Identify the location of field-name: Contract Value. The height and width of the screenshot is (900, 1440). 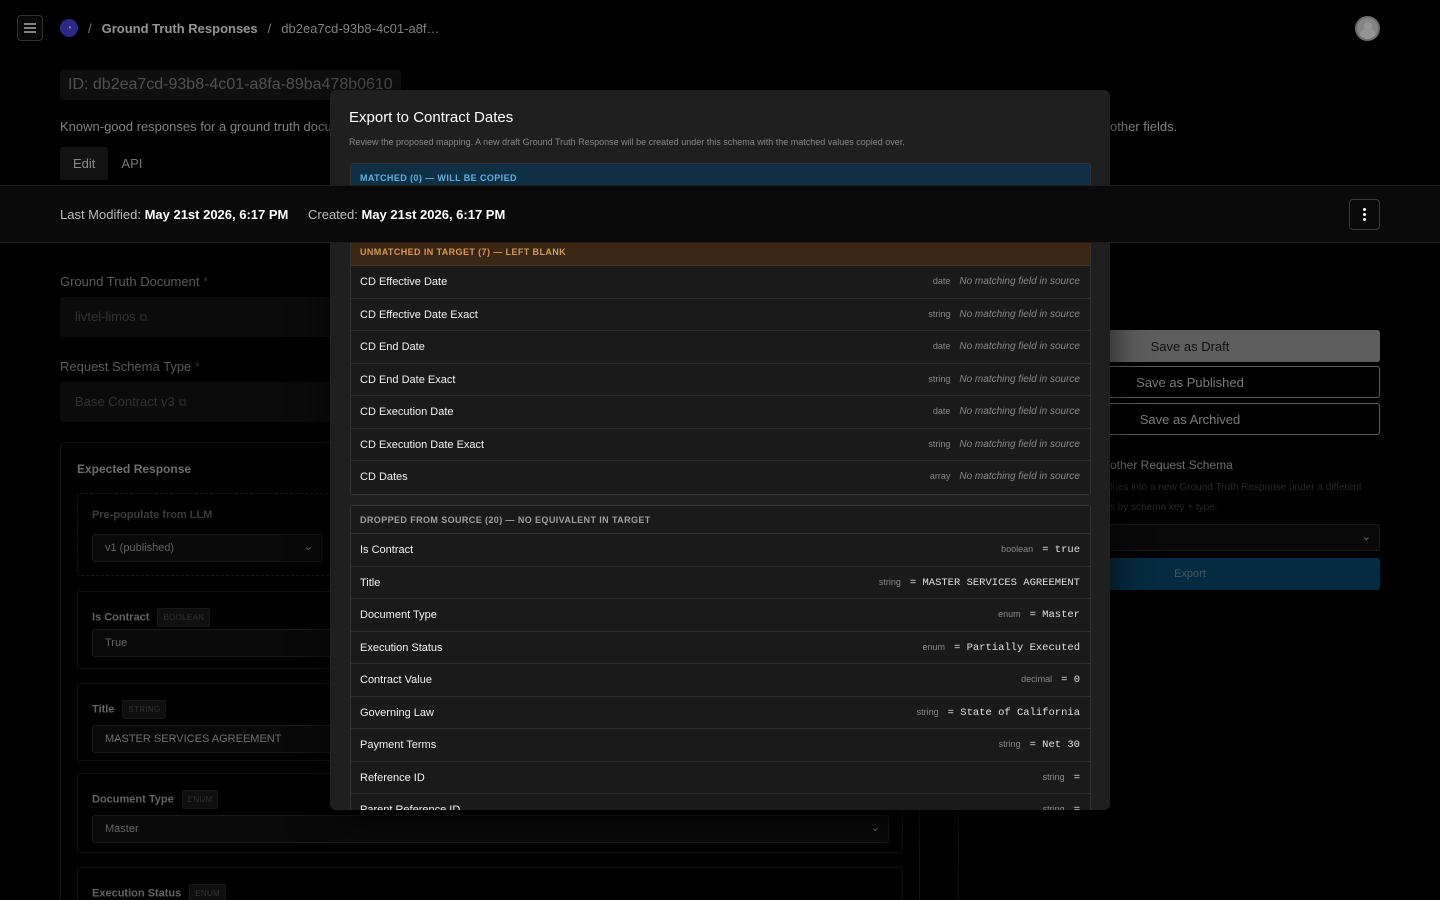
(396, 680).